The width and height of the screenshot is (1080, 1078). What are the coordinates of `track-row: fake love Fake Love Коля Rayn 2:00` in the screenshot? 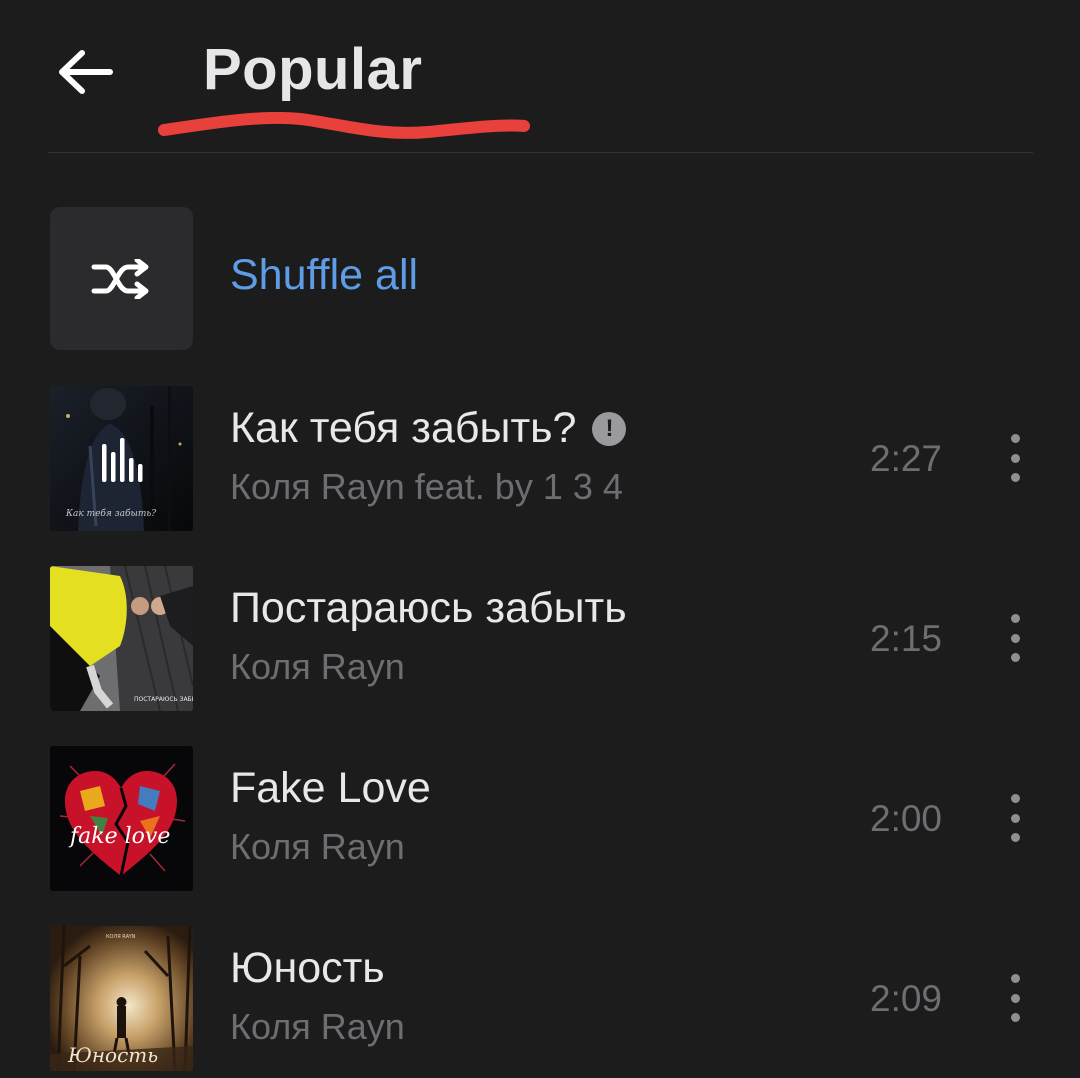 It's located at (548, 818).